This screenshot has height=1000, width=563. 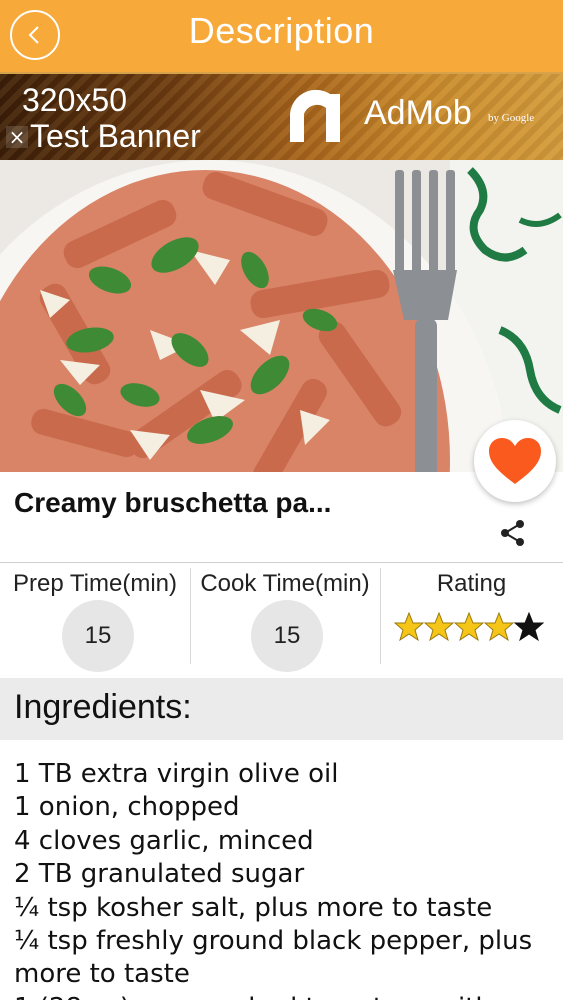 What do you see at coordinates (471, 583) in the screenshot?
I see `rating-label: Rating` at bounding box center [471, 583].